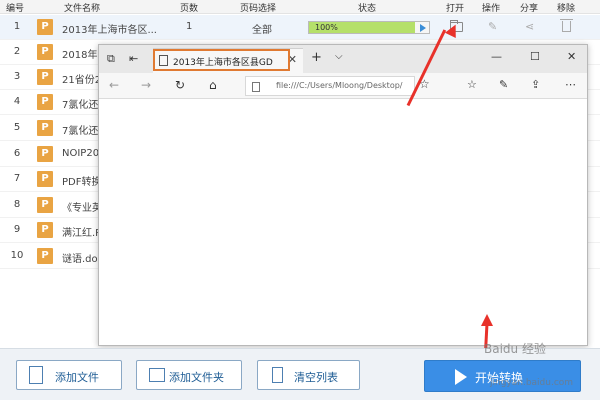 This screenshot has height=400, width=600. I want to click on file-add-icon, so click(36, 375).